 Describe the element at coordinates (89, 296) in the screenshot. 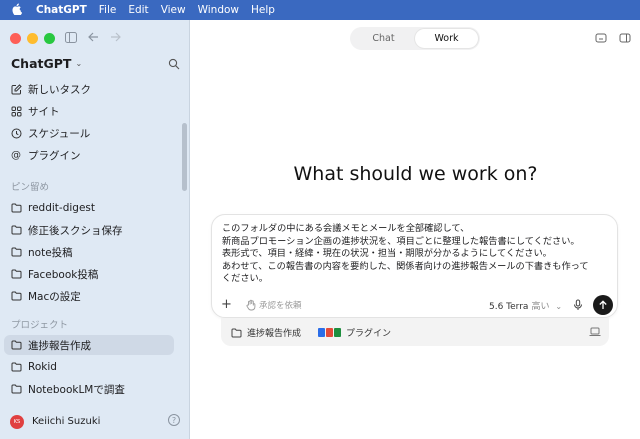

I see `pinned-item-mac-settings: Macの設定` at that location.